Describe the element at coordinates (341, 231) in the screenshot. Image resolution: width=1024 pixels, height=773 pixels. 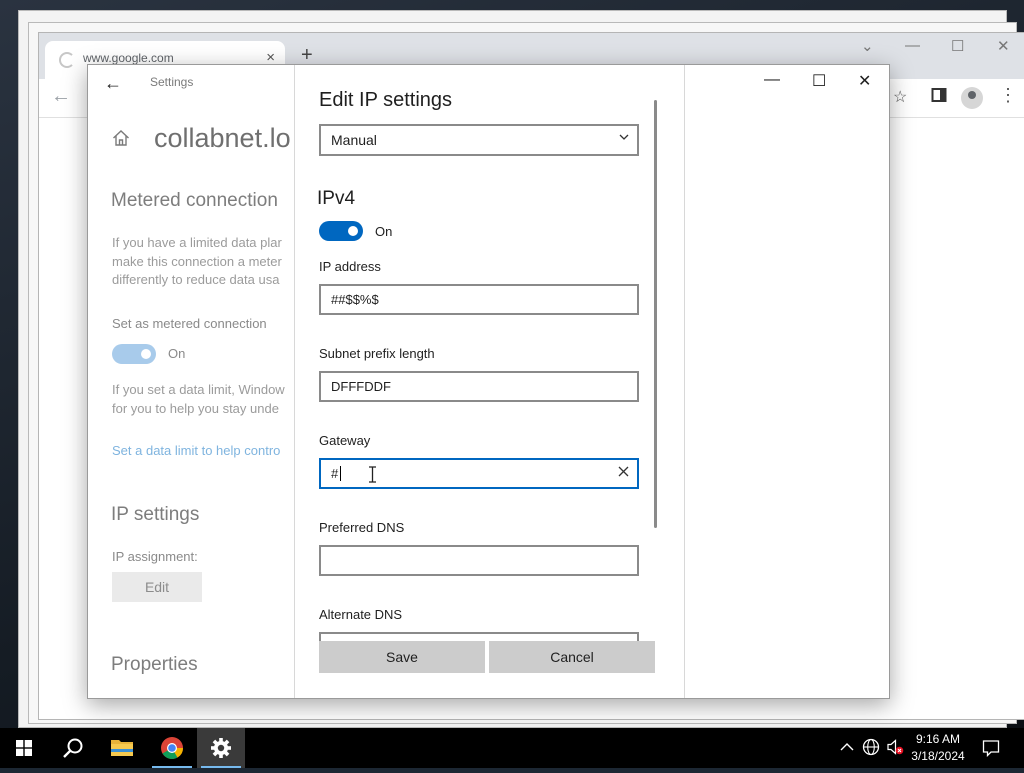
I see `ipv4-toggle` at that location.